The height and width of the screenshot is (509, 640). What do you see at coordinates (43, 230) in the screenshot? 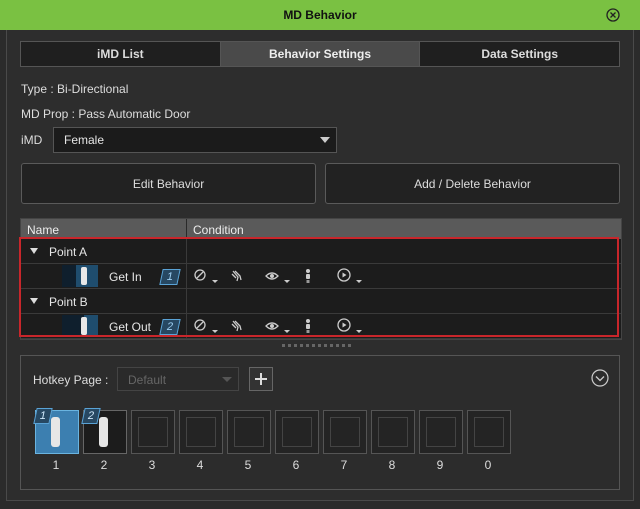
I see `column-name-header: Name` at bounding box center [43, 230].